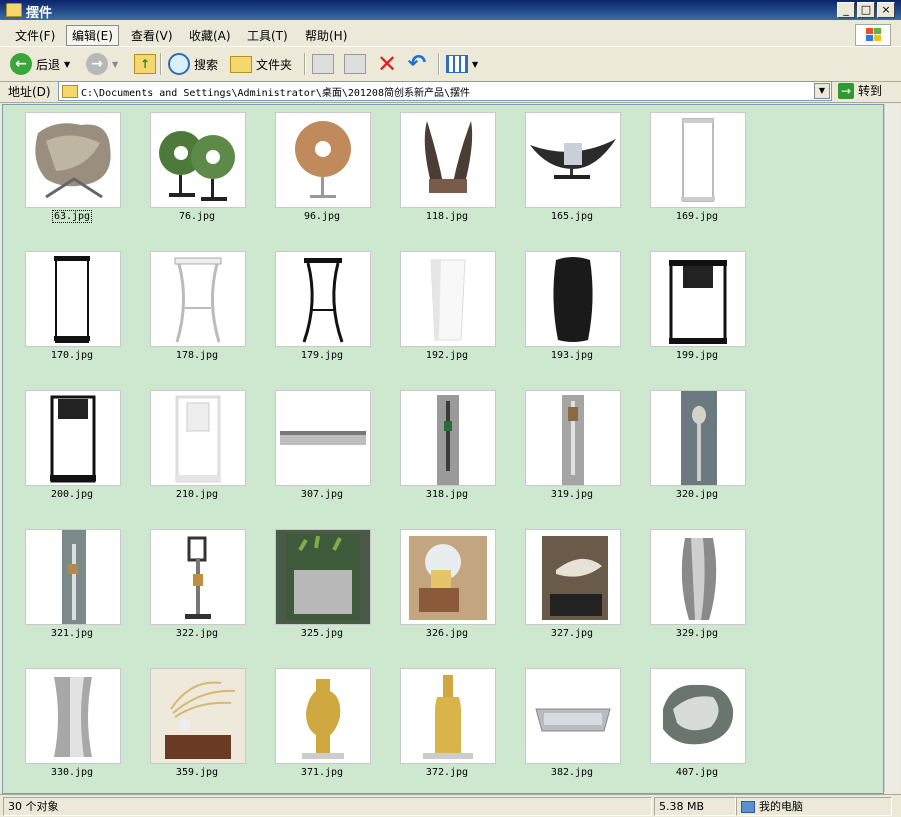  I want to click on file-item: 327.jpg, so click(585, 598).